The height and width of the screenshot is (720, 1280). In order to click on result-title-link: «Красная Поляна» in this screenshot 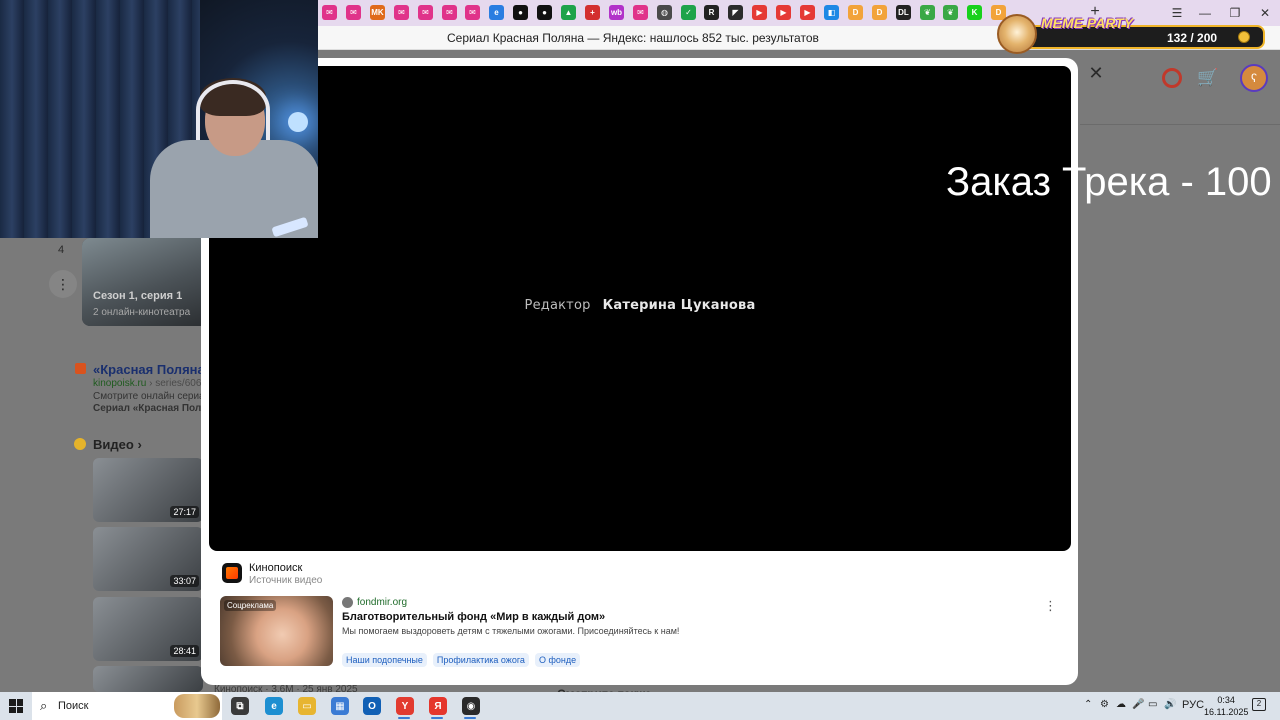, I will do `click(152, 369)`.